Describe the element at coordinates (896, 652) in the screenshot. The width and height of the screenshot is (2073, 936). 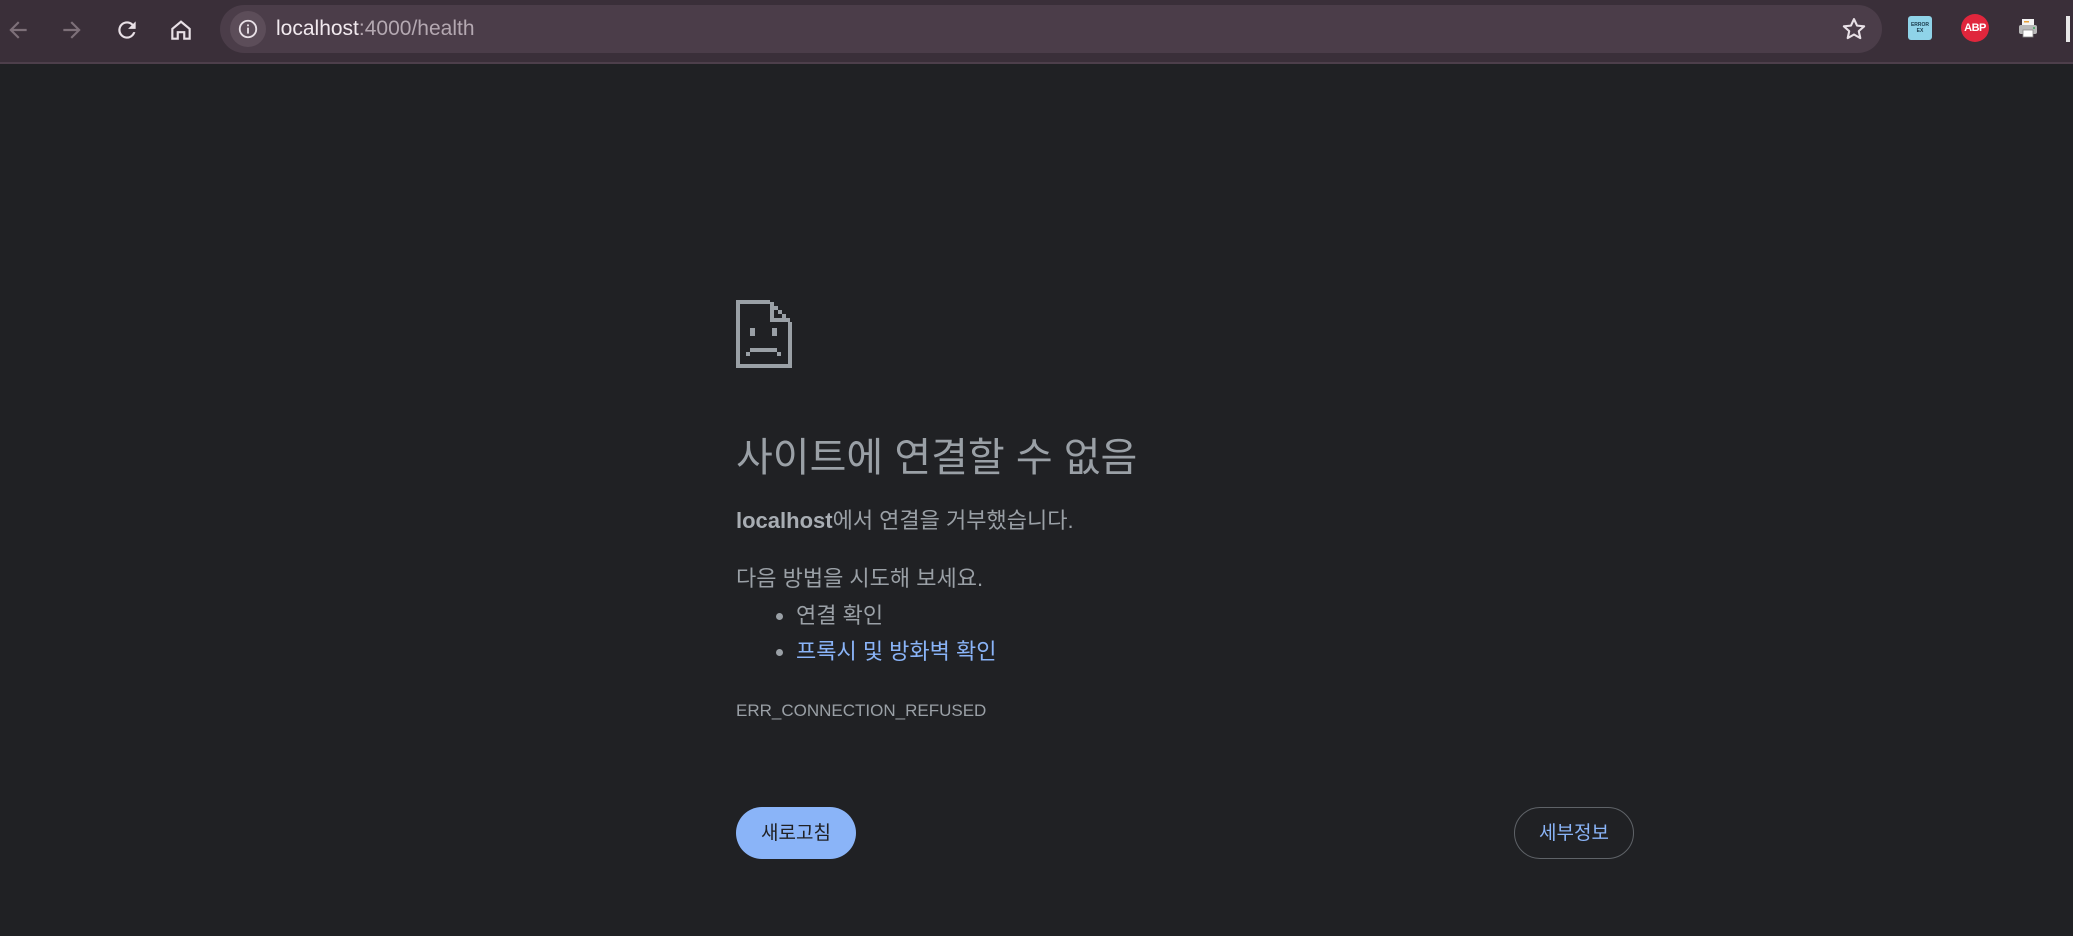
I see `suggestion-check-proxy-link: 프록시 및 방화벽 확인` at that location.